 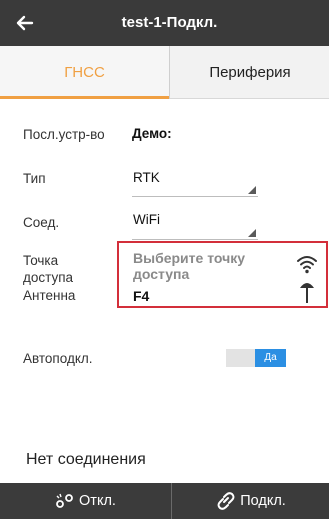 I want to click on tab-bar: ГНСС Периферия, so click(x=164, y=72).